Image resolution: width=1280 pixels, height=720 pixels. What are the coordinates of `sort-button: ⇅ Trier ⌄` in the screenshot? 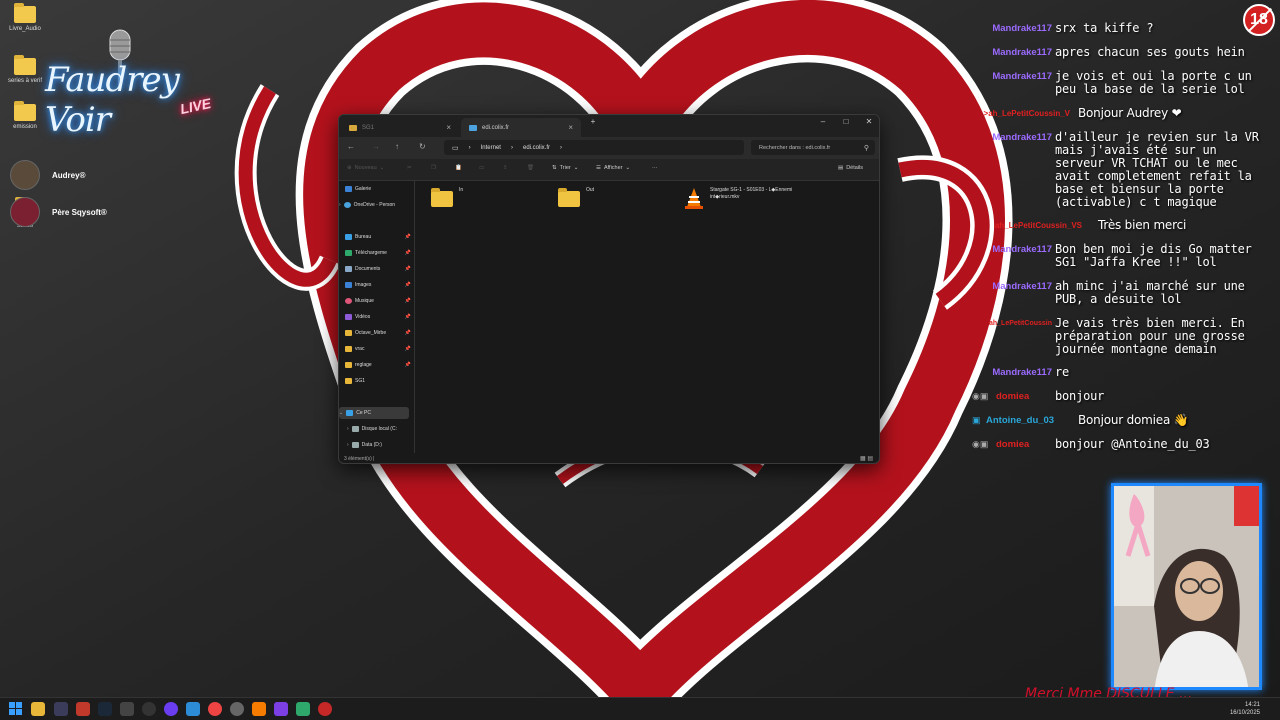 It's located at (565, 168).